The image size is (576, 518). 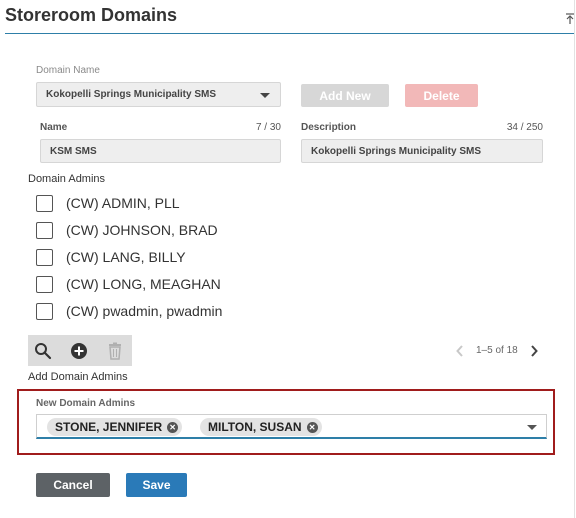 I want to click on trash-icon, so click(x=115, y=351).